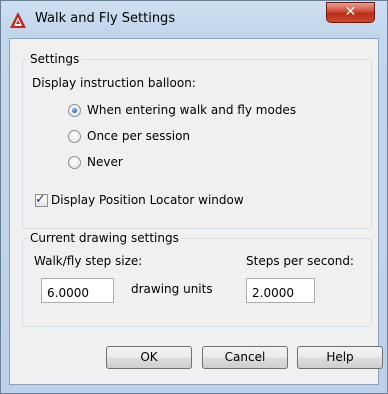 Image resolution: width=388 pixels, height=394 pixels. What do you see at coordinates (105, 18) in the screenshot?
I see `window-title: Walk and Fly Settings` at bounding box center [105, 18].